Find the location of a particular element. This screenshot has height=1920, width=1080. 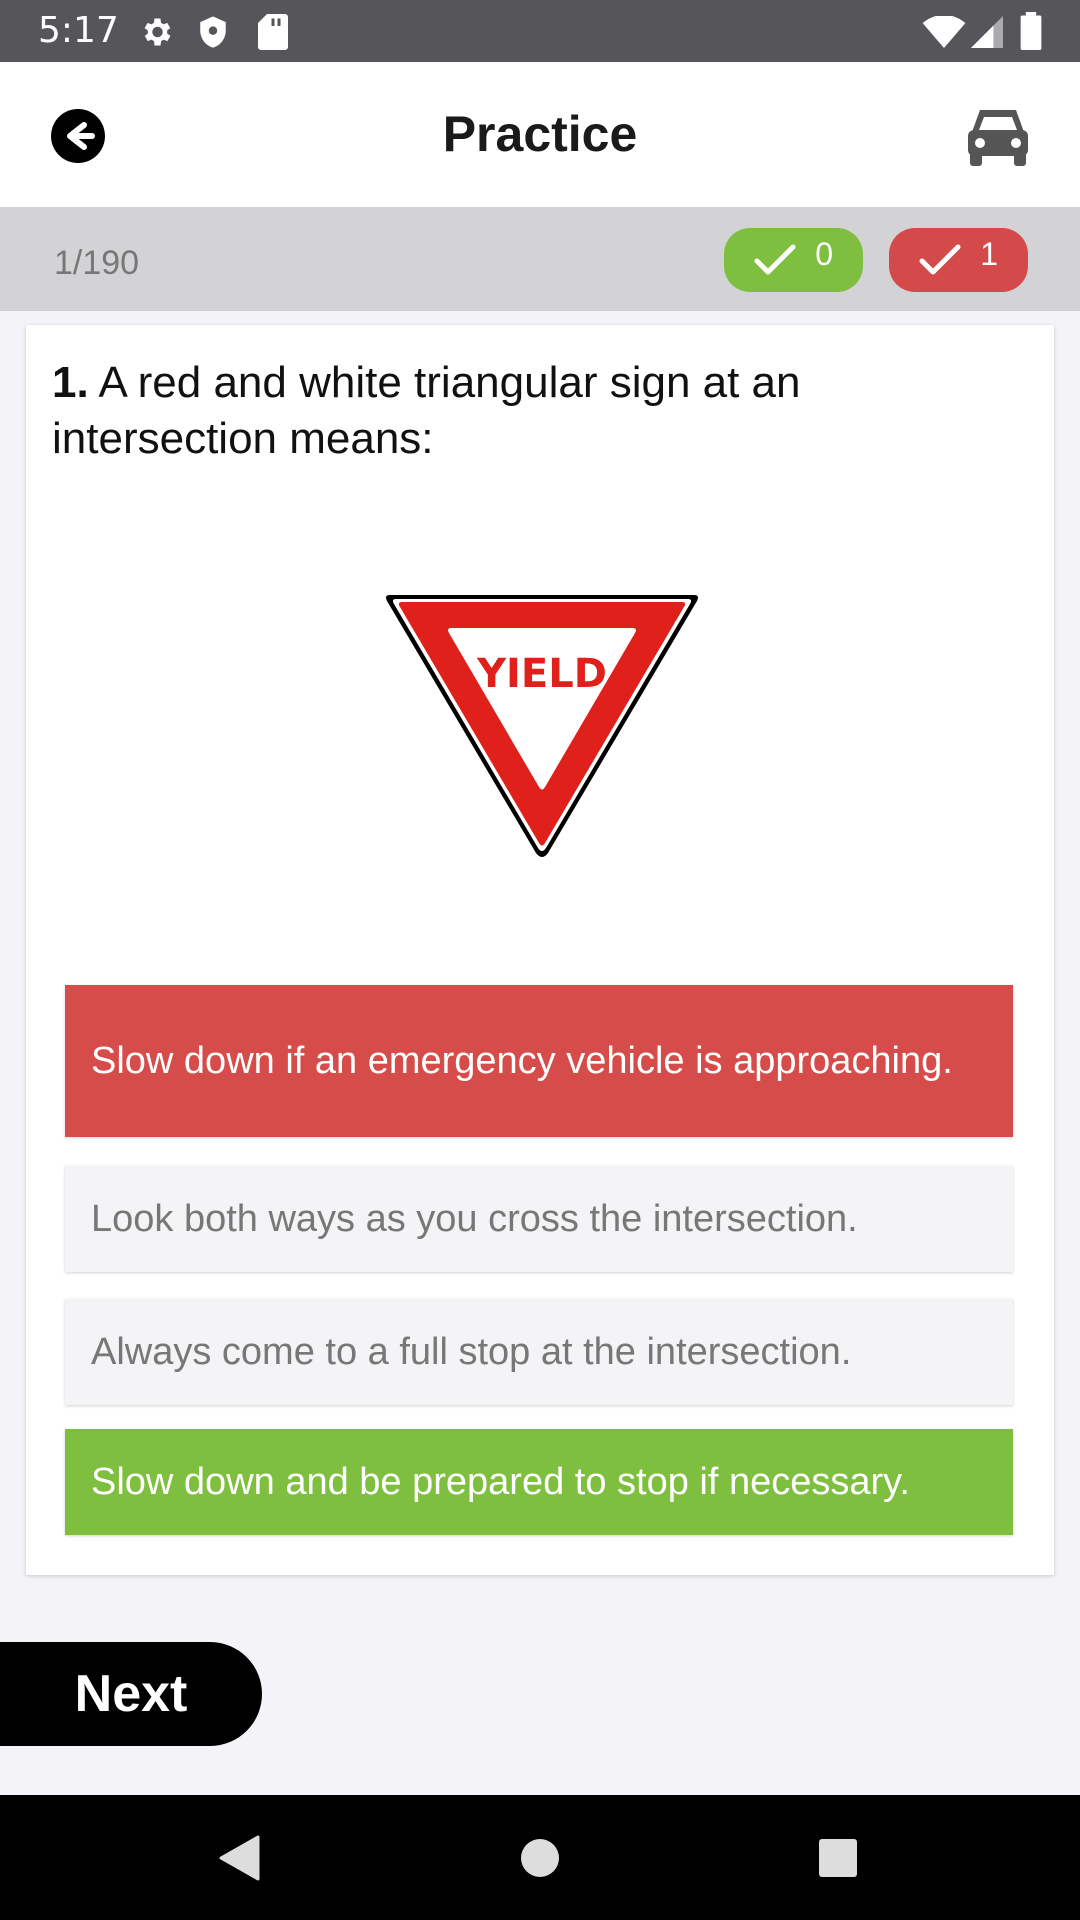

nav-back-button is located at coordinates (239, 1860).